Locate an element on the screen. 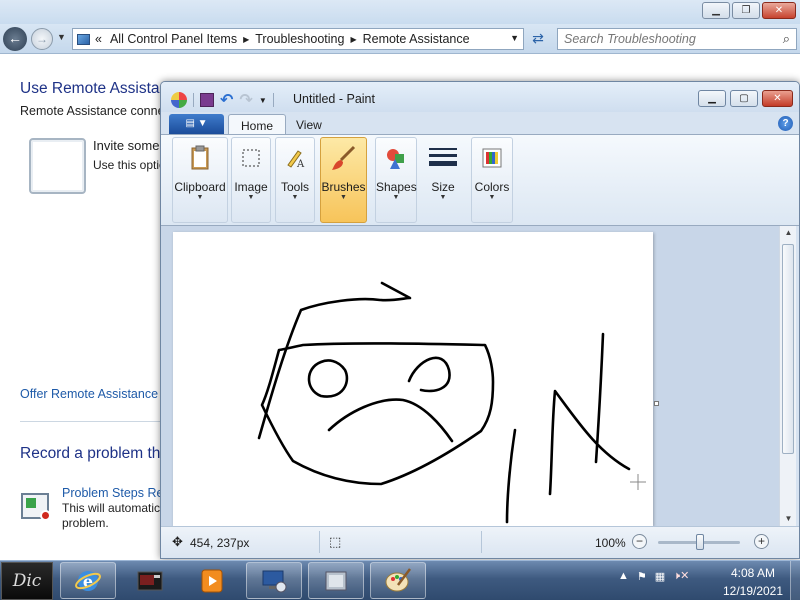 Image resolution: width=800 pixels, height=600 pixels. system-app-icon is located at coordinates (336, 580).